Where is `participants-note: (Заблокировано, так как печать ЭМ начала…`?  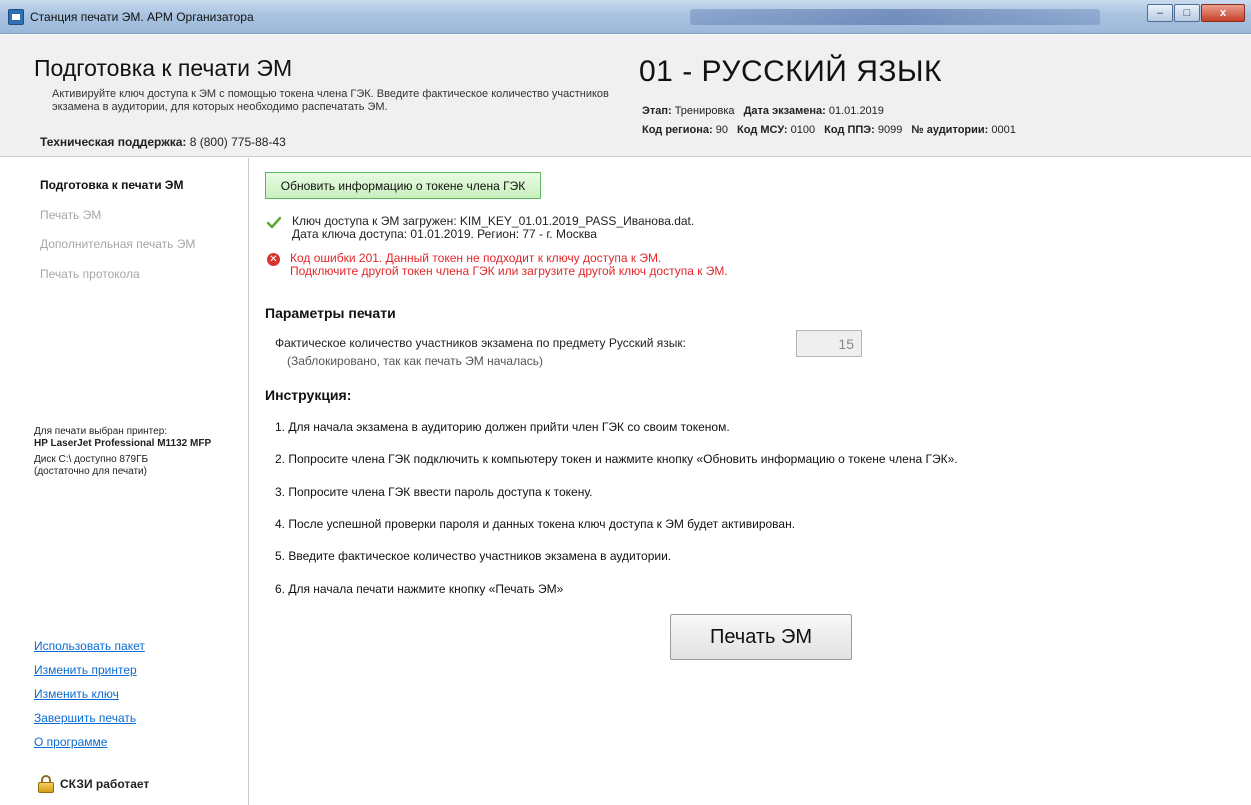 participants-note: (Заблокировано, так как печать ЭМ начала… is located at coordinates (415, 361).